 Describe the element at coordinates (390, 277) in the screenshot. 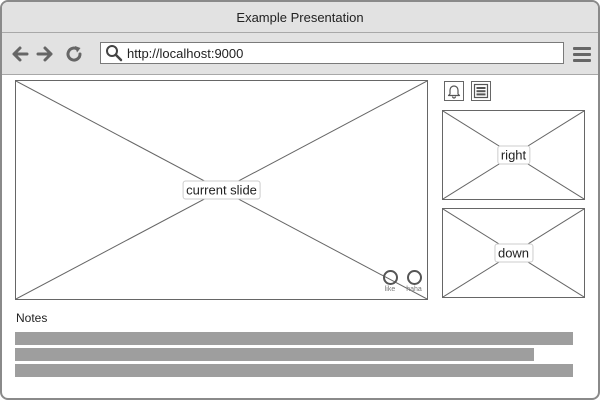

I see `like-icon` at that location.